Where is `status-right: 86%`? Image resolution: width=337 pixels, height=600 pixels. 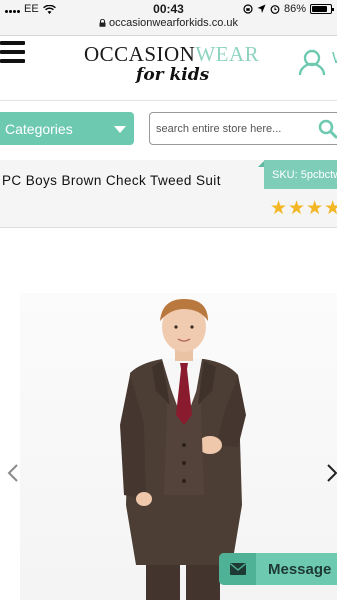 status-right: 86% is located at coordinates (288, 9).